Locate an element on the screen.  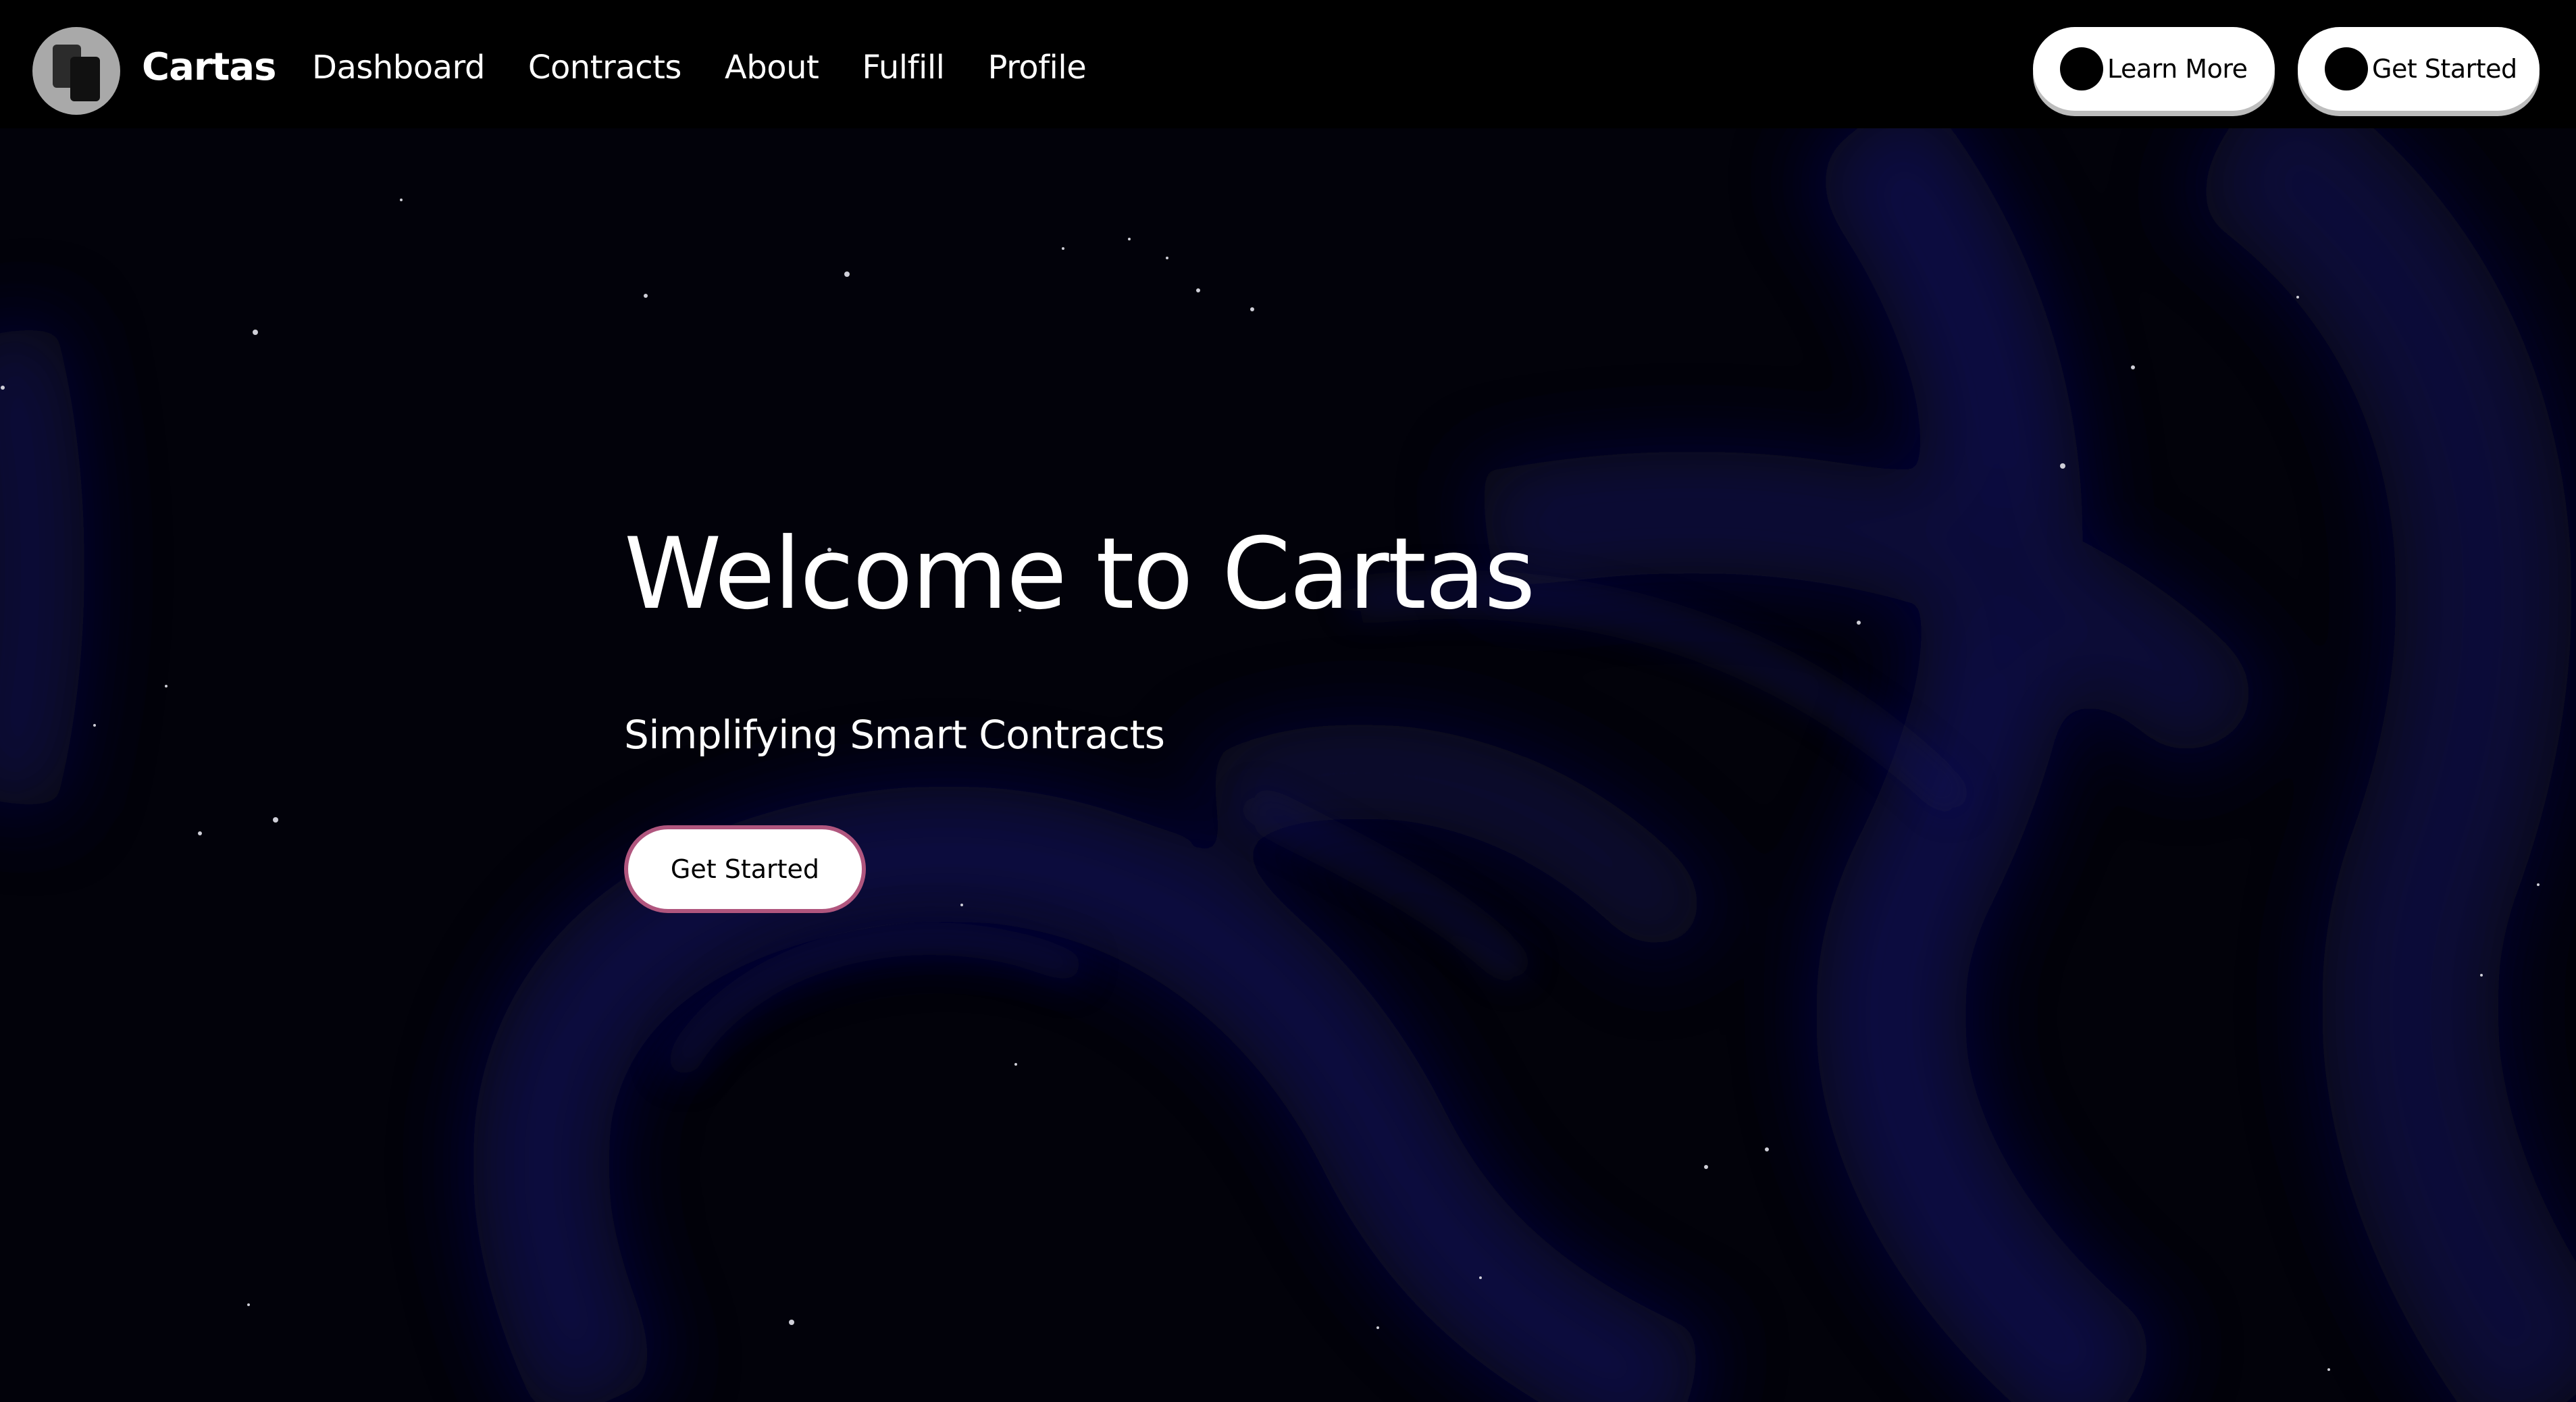
nav-link-profile: Profile is located at coordinates (1037, 67).